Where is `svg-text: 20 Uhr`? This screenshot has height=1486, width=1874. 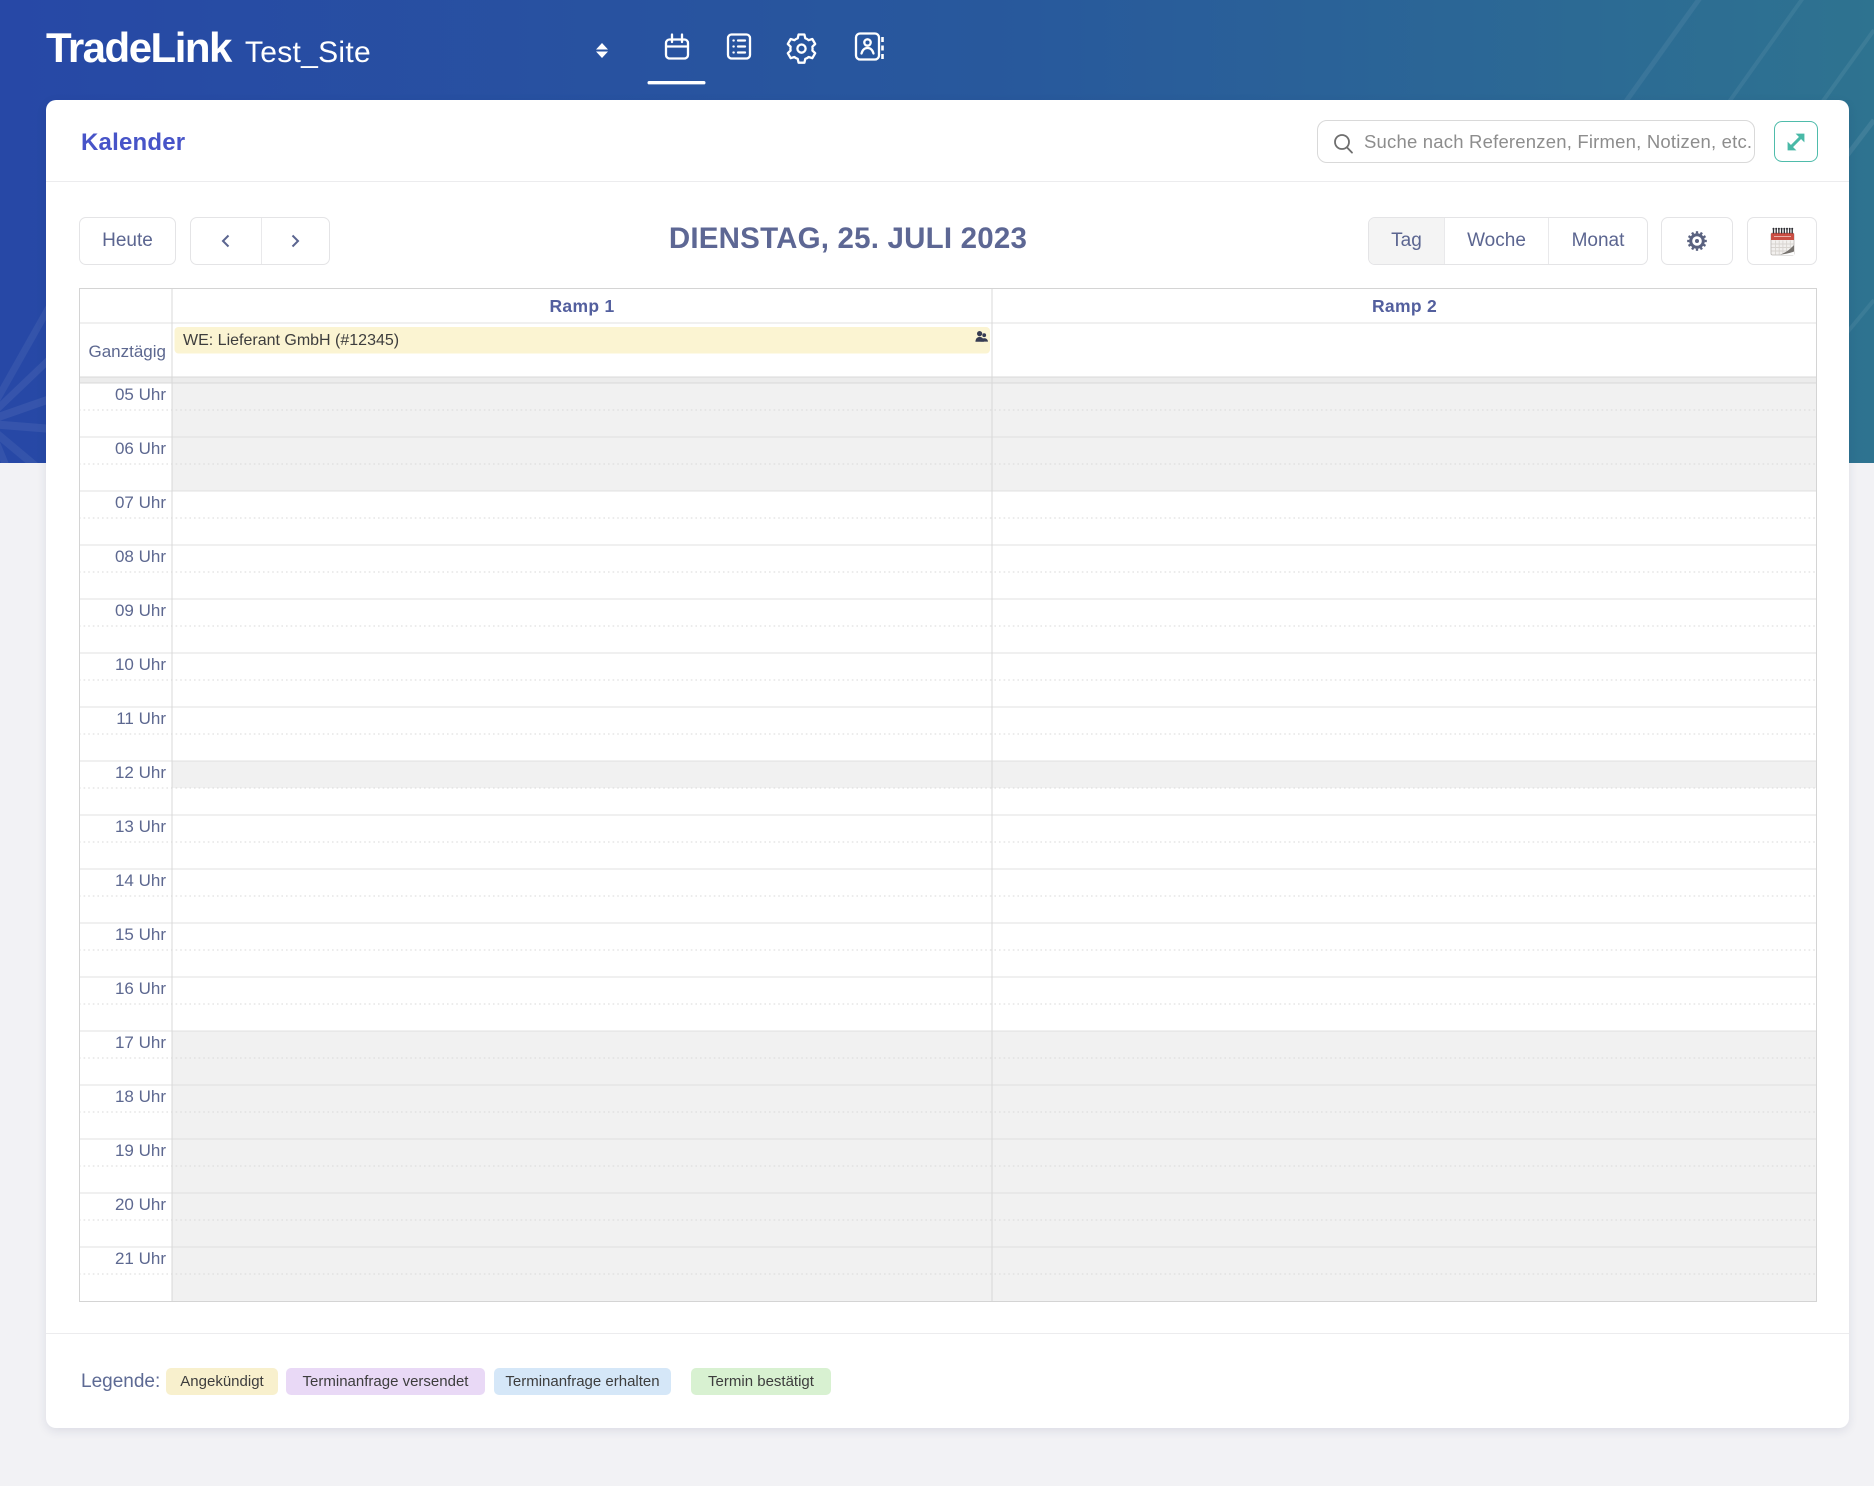 svg-text: 20 Uhr is located at coordinates (140, 1204).